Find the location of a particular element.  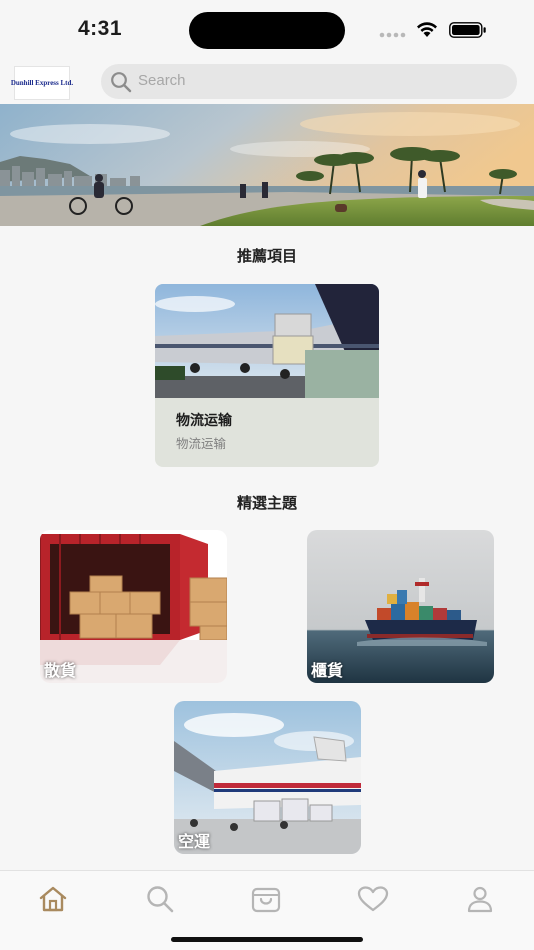

cargo-plane-image is located at coordinates (267, 341).